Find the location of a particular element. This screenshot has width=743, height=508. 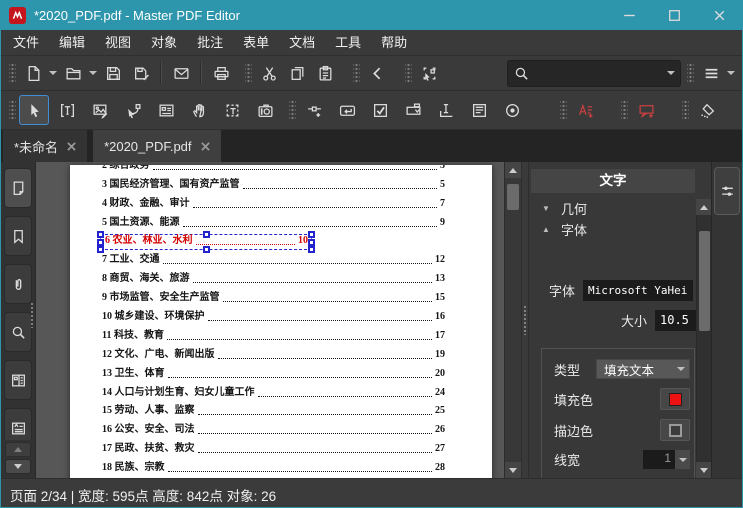

panel-scrollbar-thumb is located at coordinates (704, 281).